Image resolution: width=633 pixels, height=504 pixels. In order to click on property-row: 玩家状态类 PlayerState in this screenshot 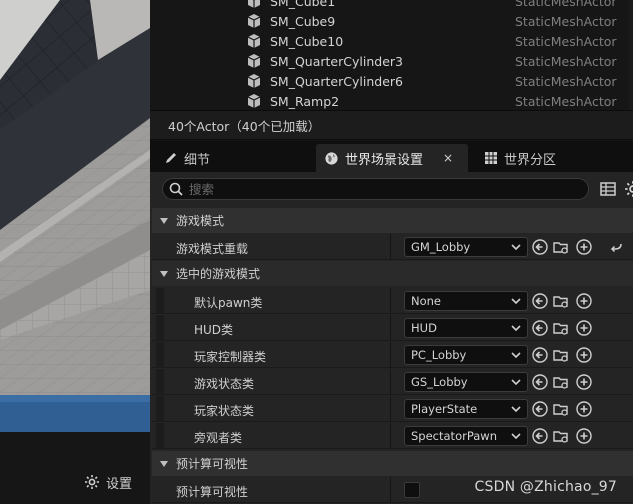, I will do `click(392, 409)`.